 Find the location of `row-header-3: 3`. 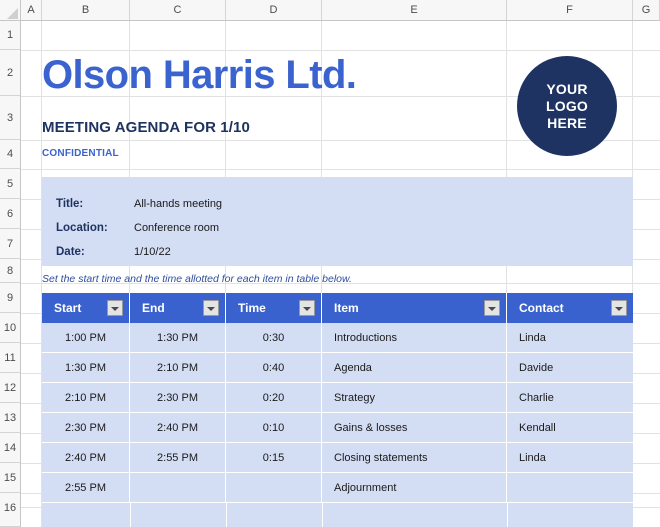

row-header-3: 3 is located at coordinates (10, 118).